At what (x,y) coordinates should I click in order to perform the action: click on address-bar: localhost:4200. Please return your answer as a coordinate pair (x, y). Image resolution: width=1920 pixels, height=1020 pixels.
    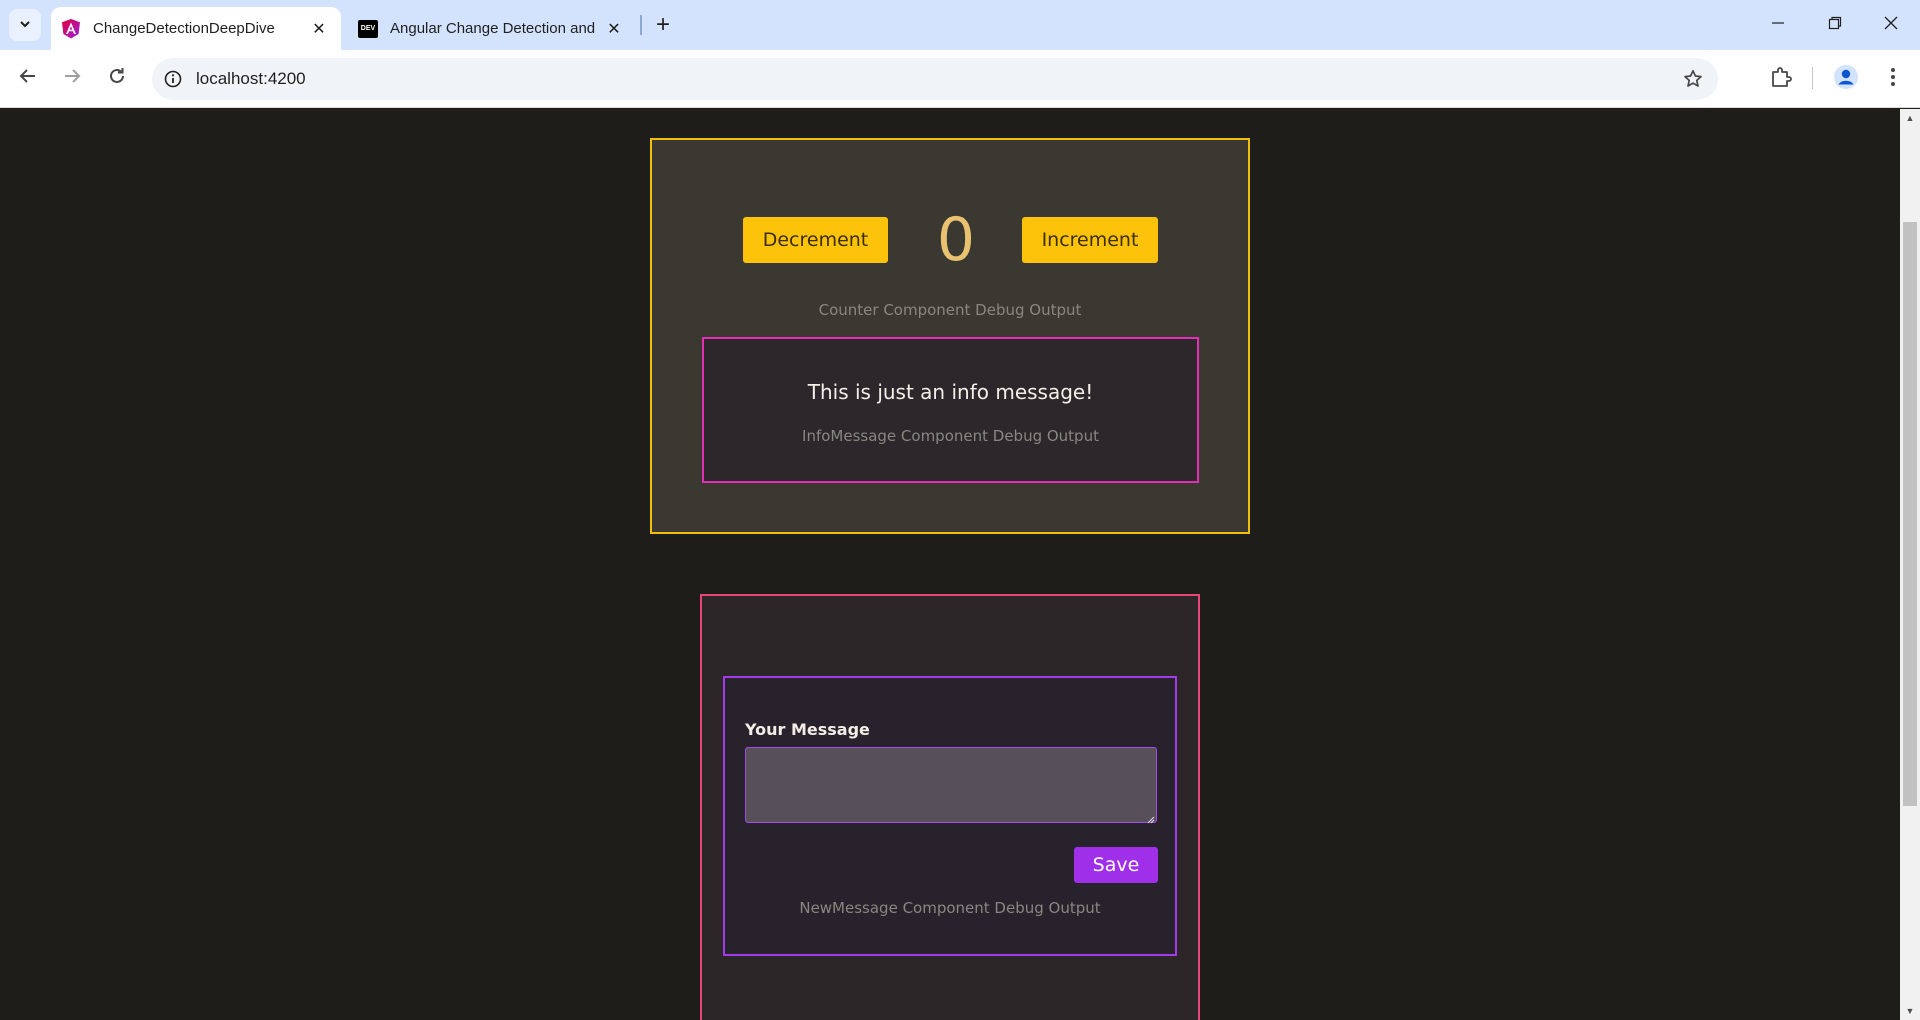
    Looking at the image, I should click on (935, 79).